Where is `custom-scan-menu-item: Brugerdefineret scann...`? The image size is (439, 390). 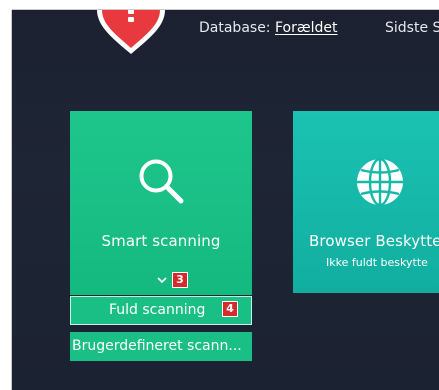
custom-scan-menu-item: Brugerdefineret scann... is located at coordinates (161, 346).